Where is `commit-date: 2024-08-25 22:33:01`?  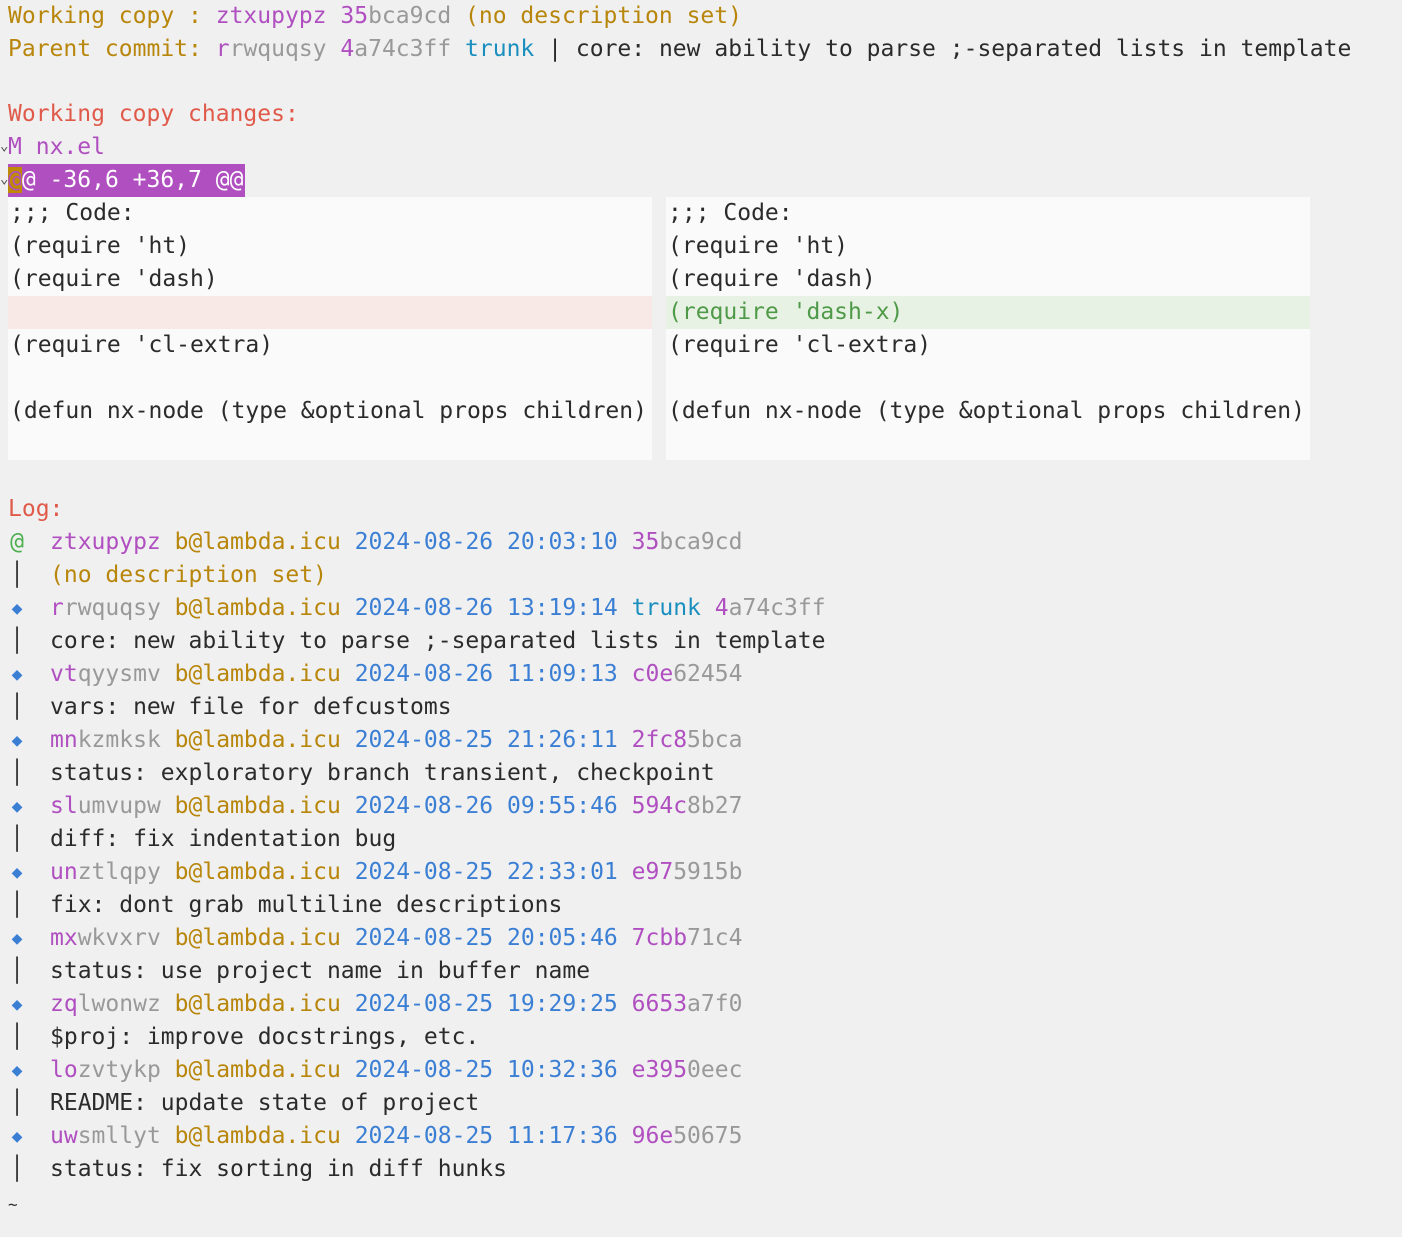 commit-date: 2024-08-25 22:33:01 is located at coordinates (486, 872).